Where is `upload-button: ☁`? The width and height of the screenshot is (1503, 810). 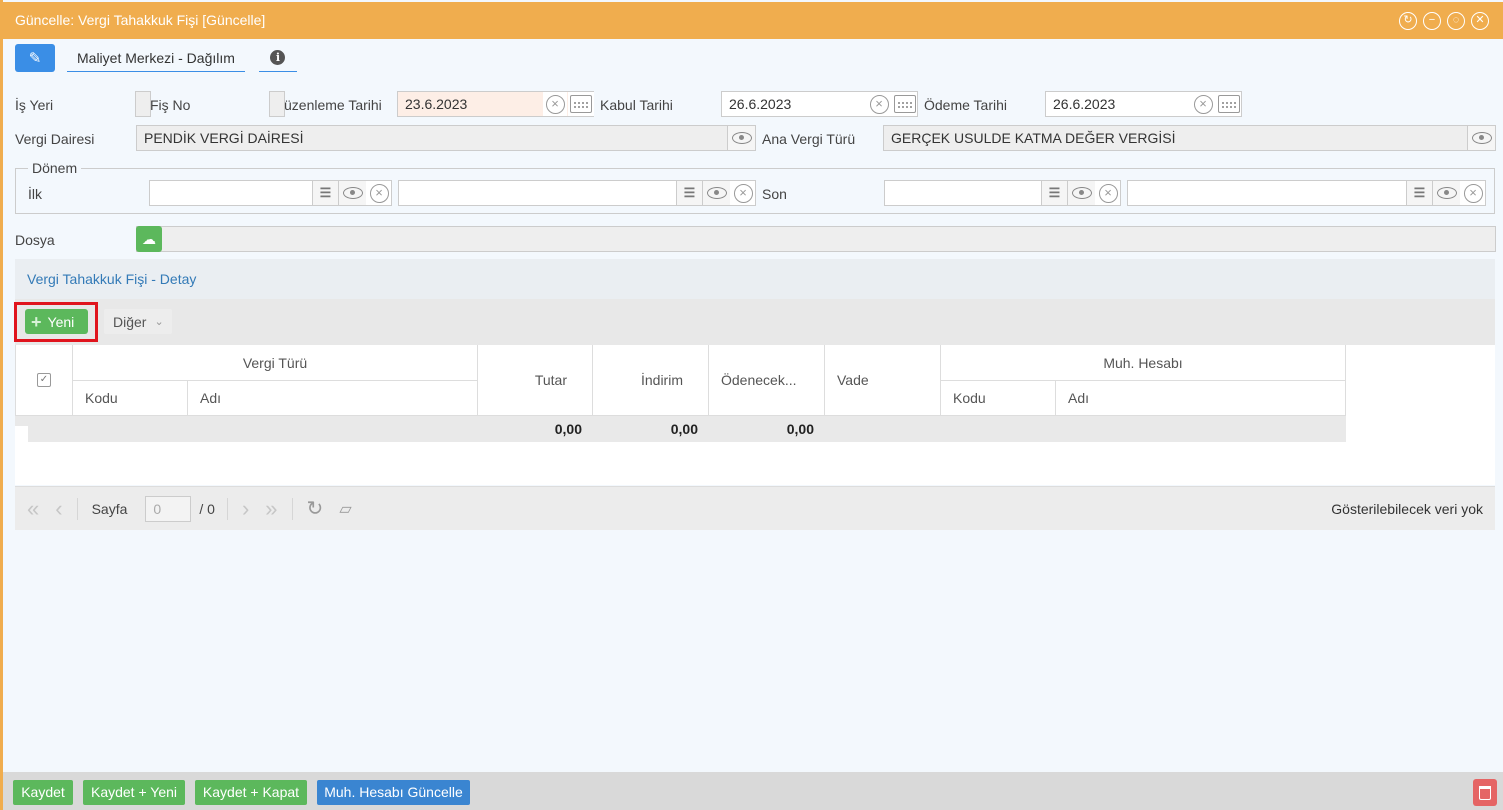 upload-button: ☁ is located at coordinates (149, 239).